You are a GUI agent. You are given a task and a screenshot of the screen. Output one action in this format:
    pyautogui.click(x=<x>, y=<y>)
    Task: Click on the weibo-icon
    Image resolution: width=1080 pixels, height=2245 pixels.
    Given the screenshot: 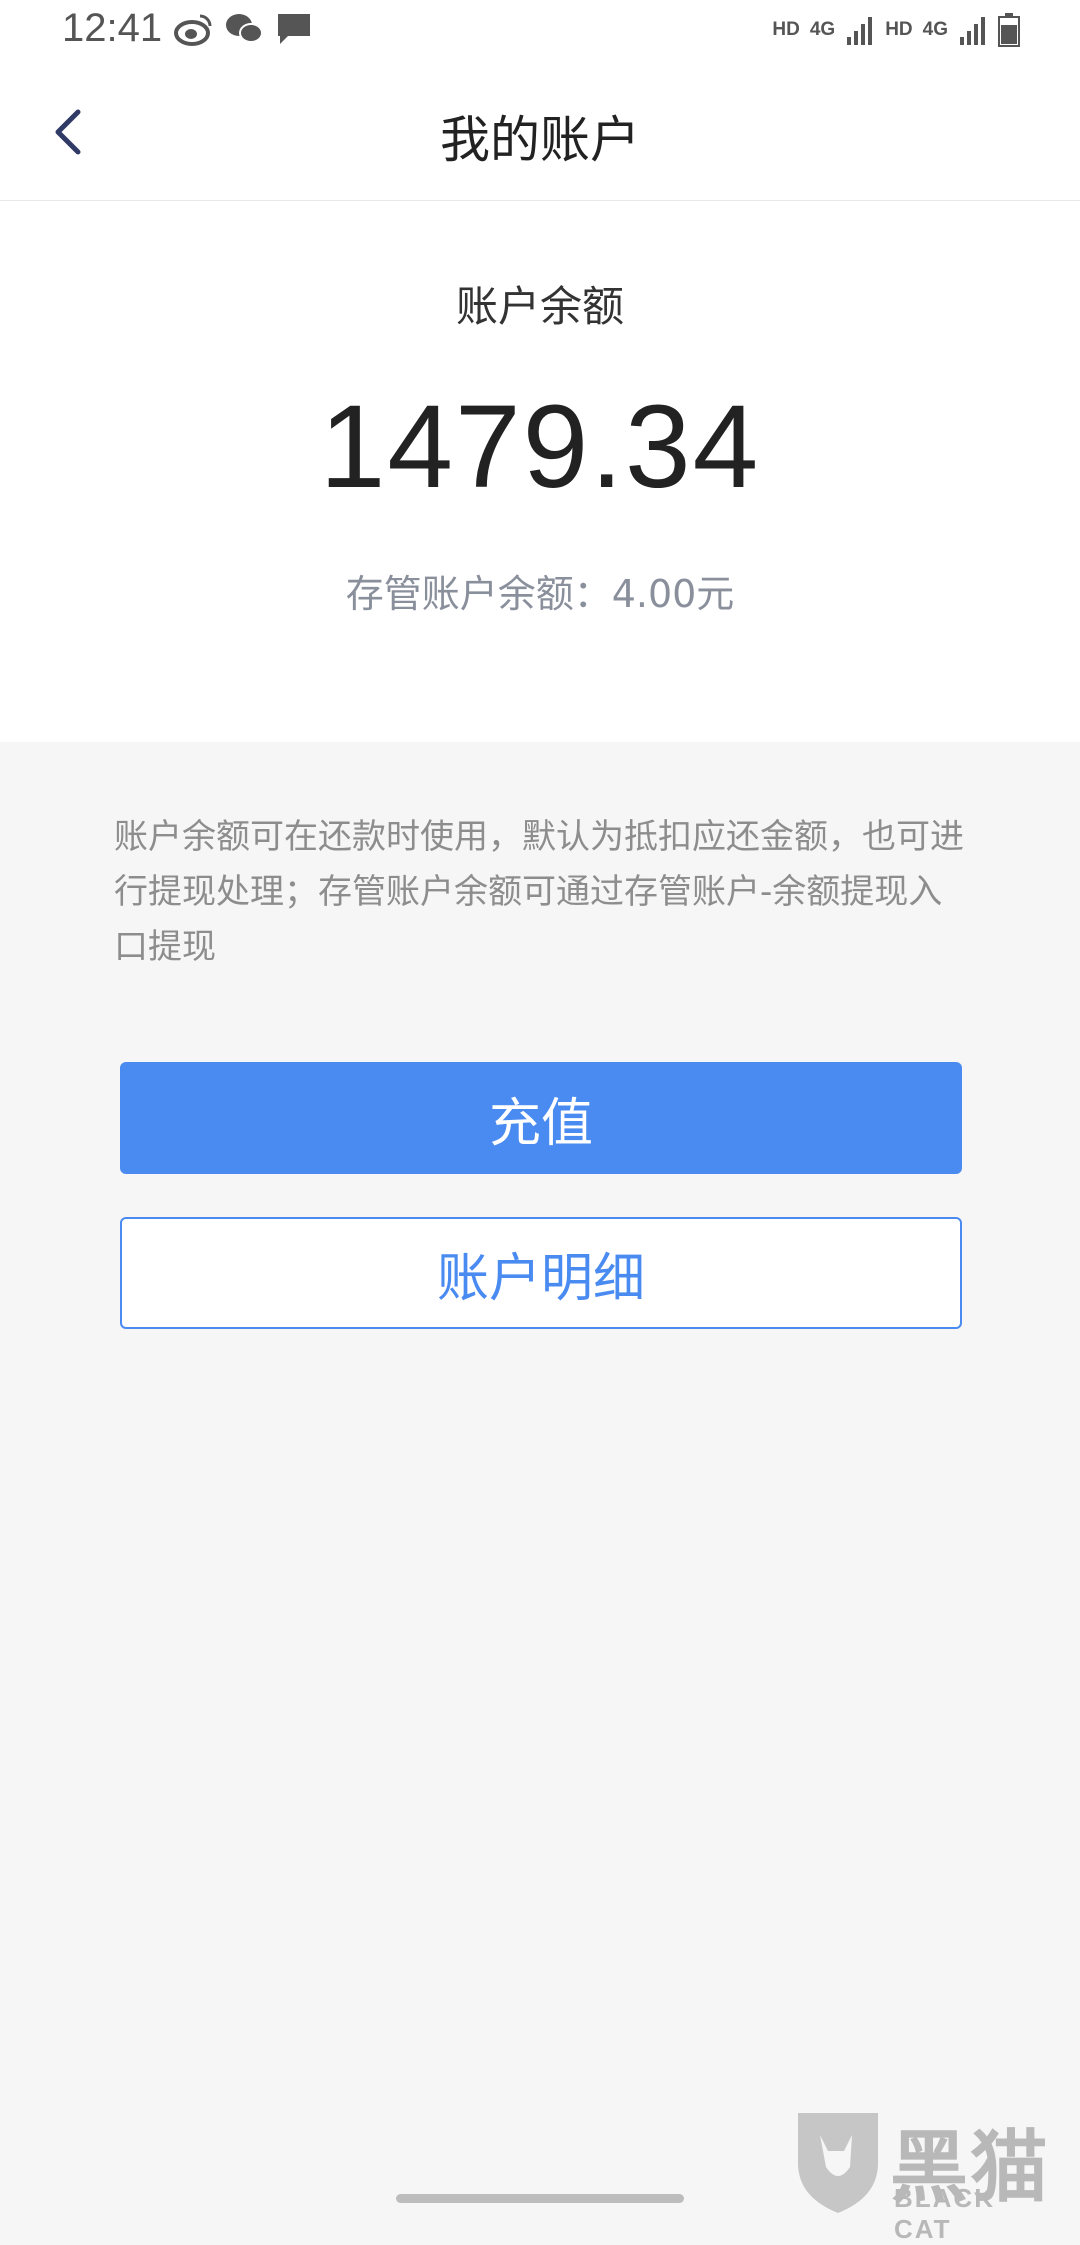 What is the action you would take?
    pyautogui.click(x=193, y=30)
    